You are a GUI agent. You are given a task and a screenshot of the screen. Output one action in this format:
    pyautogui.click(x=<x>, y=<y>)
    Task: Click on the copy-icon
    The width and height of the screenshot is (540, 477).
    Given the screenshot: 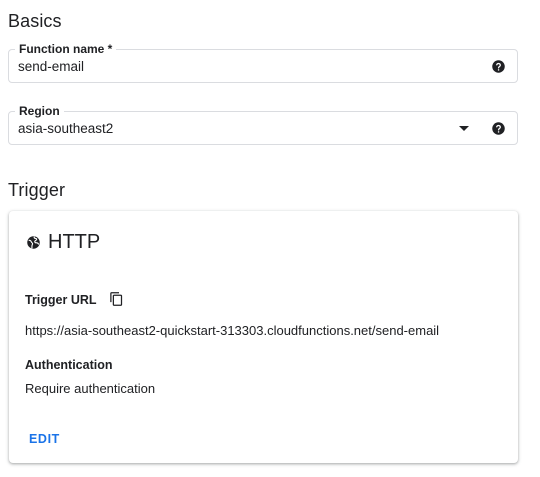 What is the action you would take?
    pyautogui.click(x=116, y=299)
    